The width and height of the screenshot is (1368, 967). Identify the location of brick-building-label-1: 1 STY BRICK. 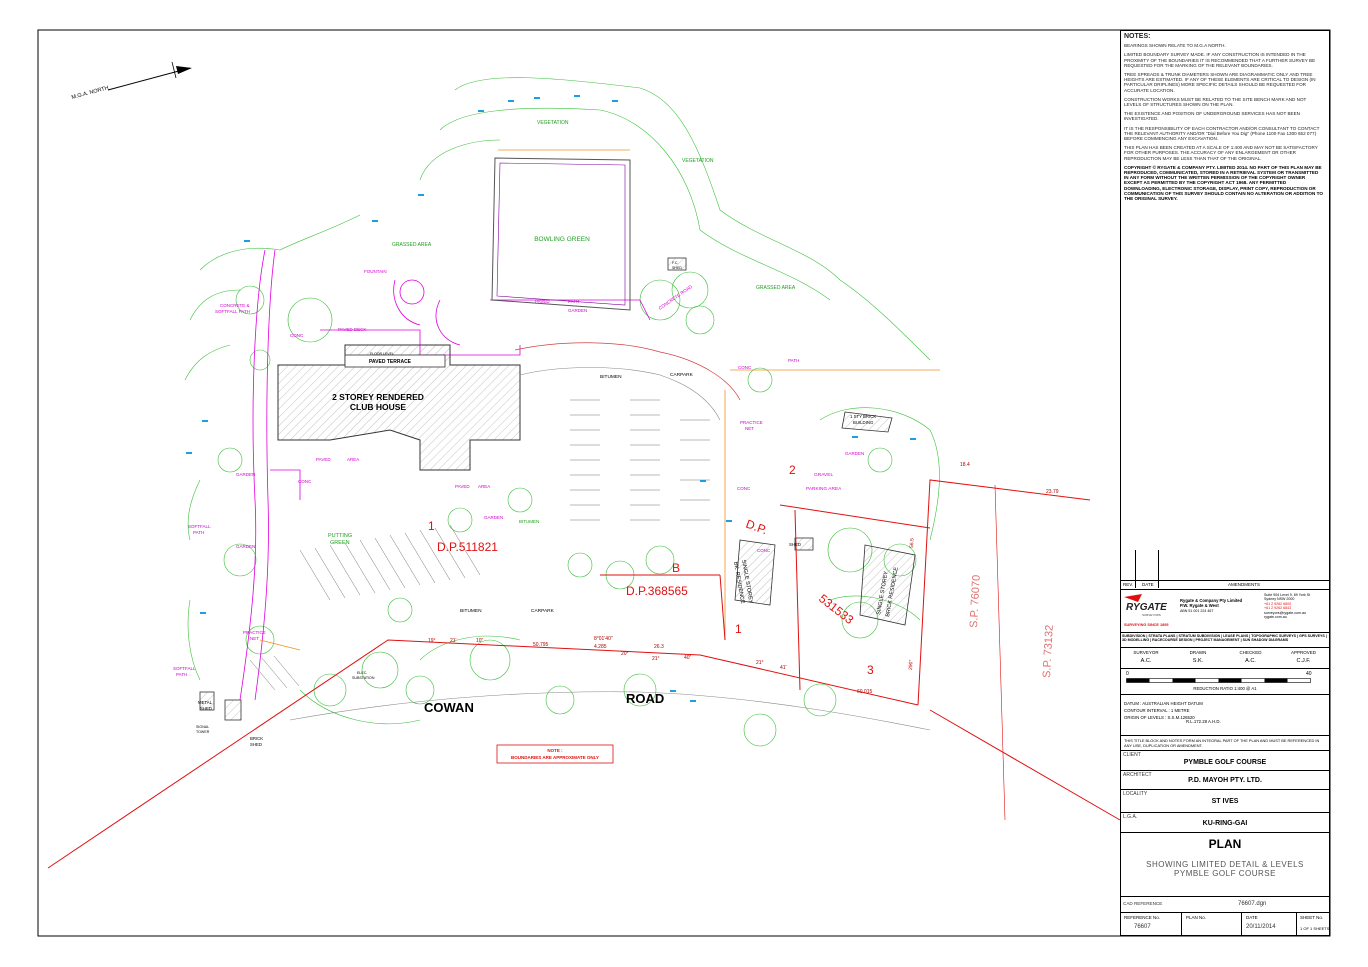
(863, 416).